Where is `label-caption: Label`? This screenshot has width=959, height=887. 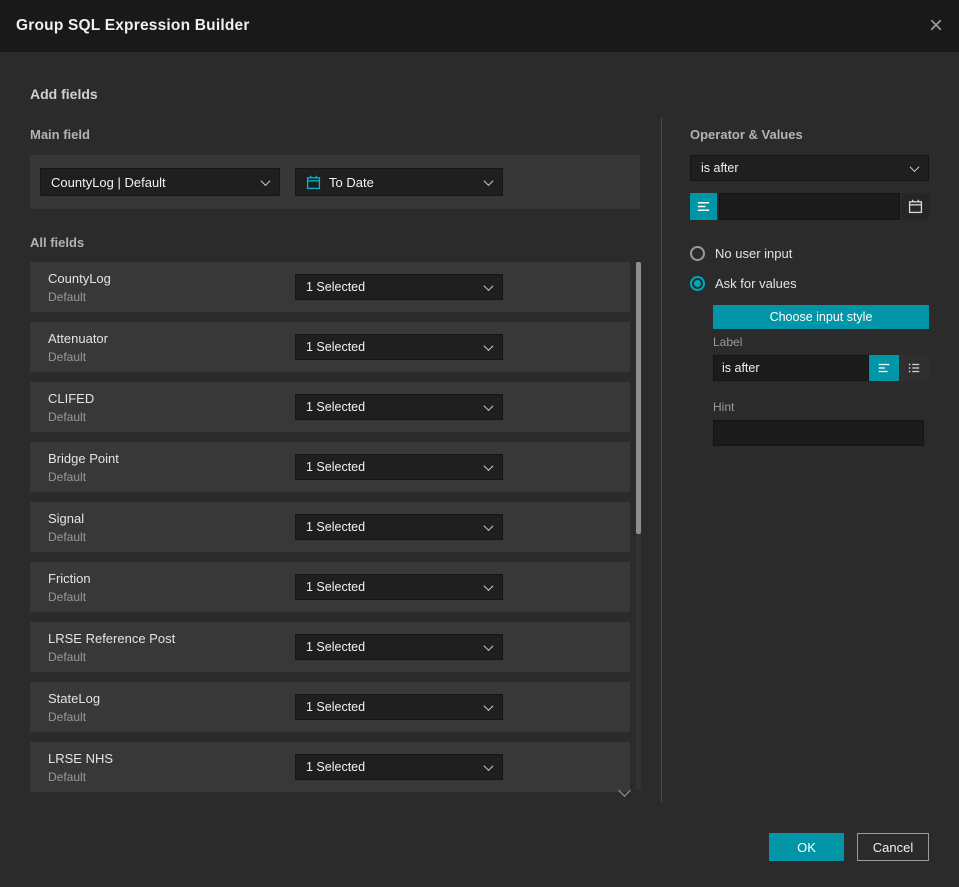 label-caption: Label is located at coordinates (728, 342).